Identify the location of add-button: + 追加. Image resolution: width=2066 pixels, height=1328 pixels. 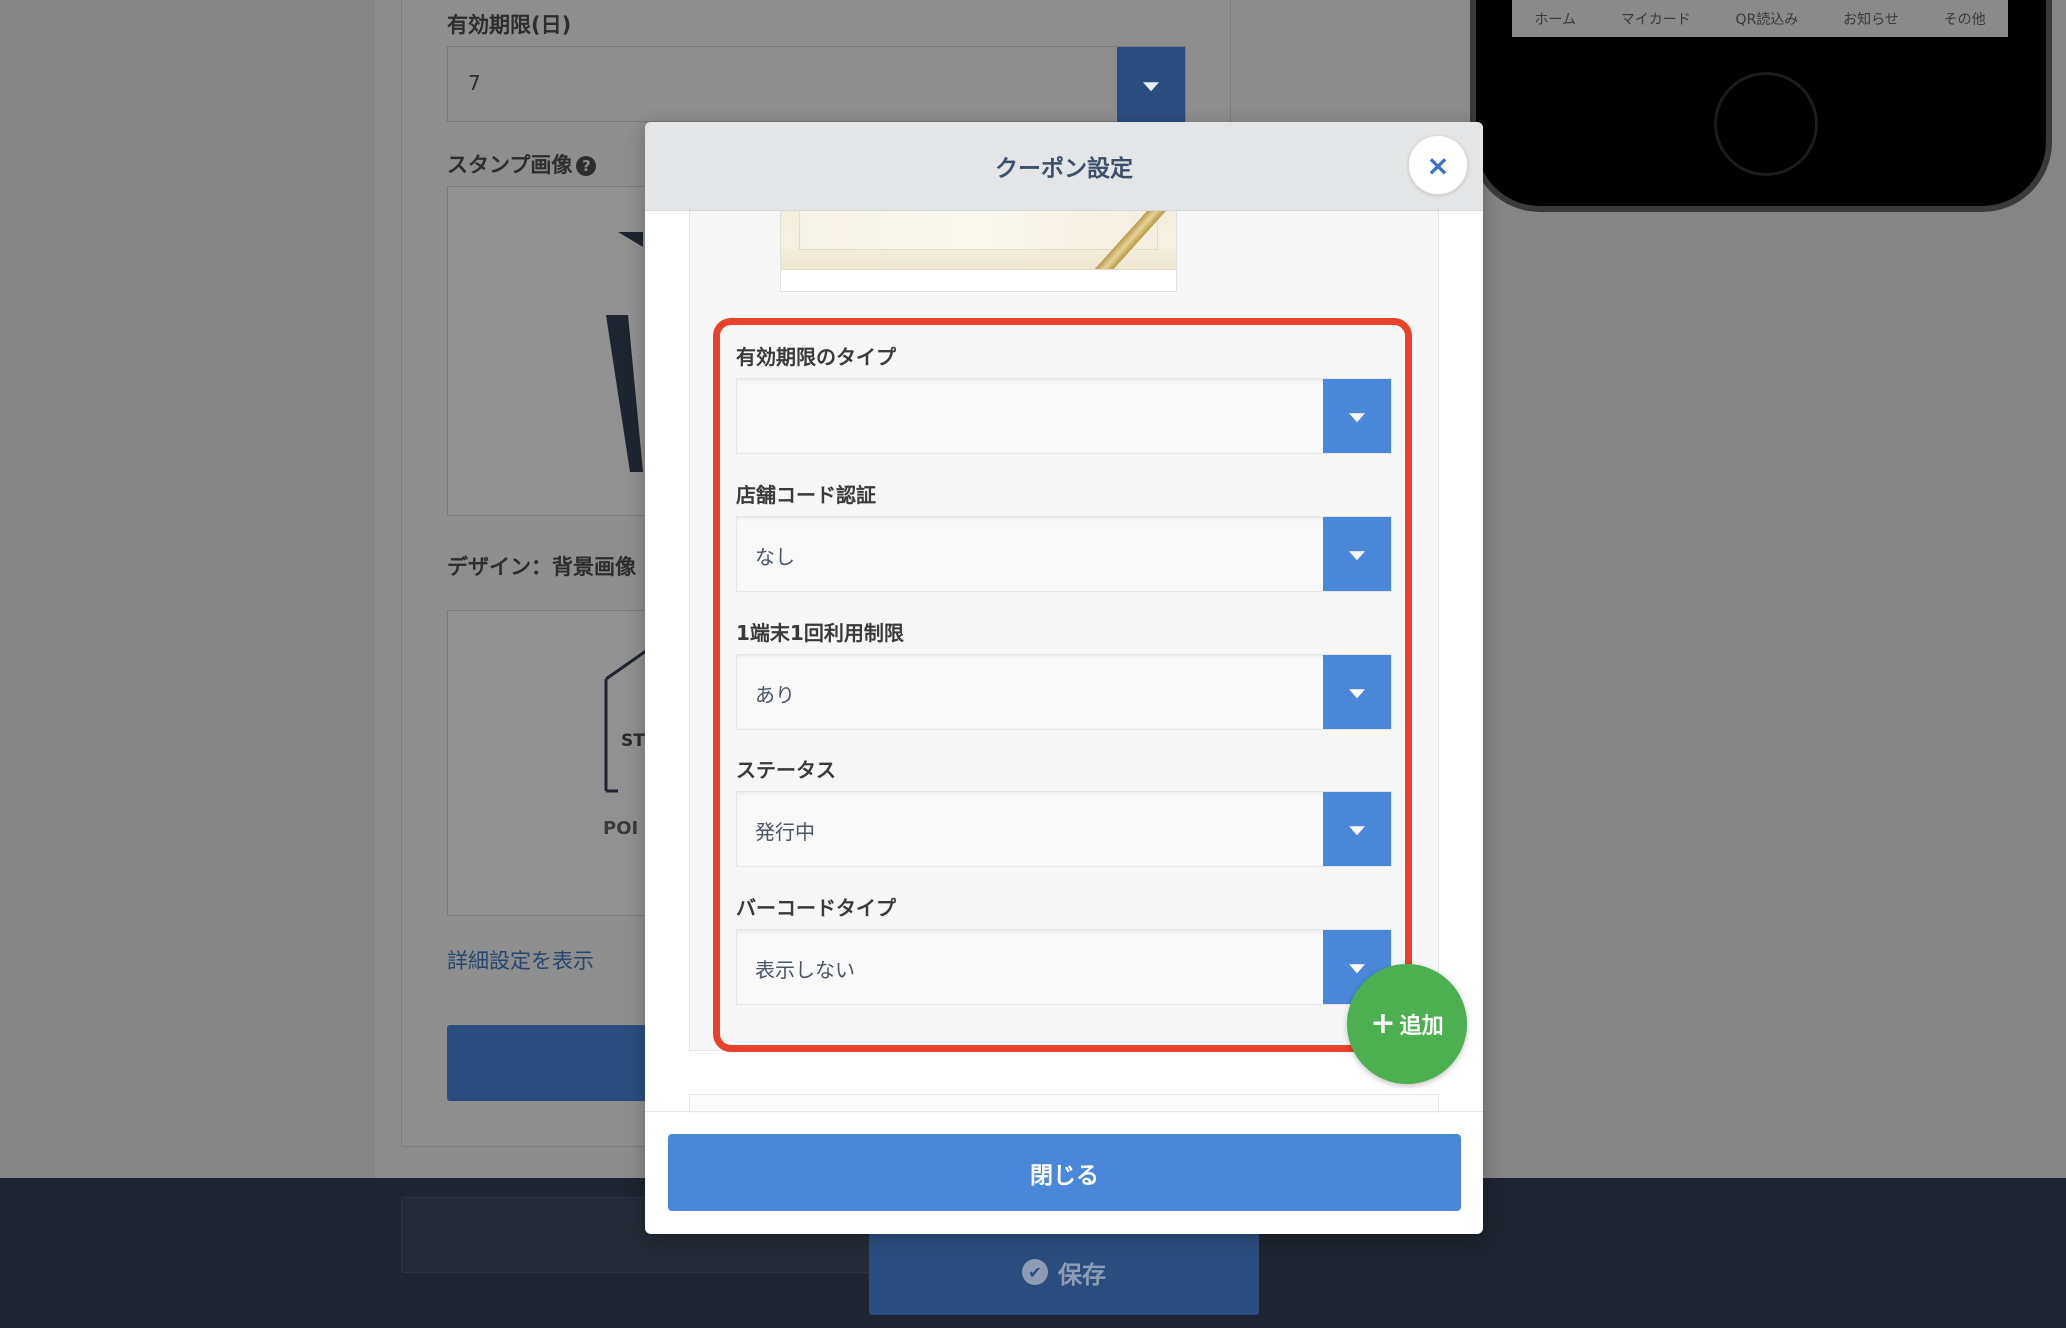
(1407, 1024).